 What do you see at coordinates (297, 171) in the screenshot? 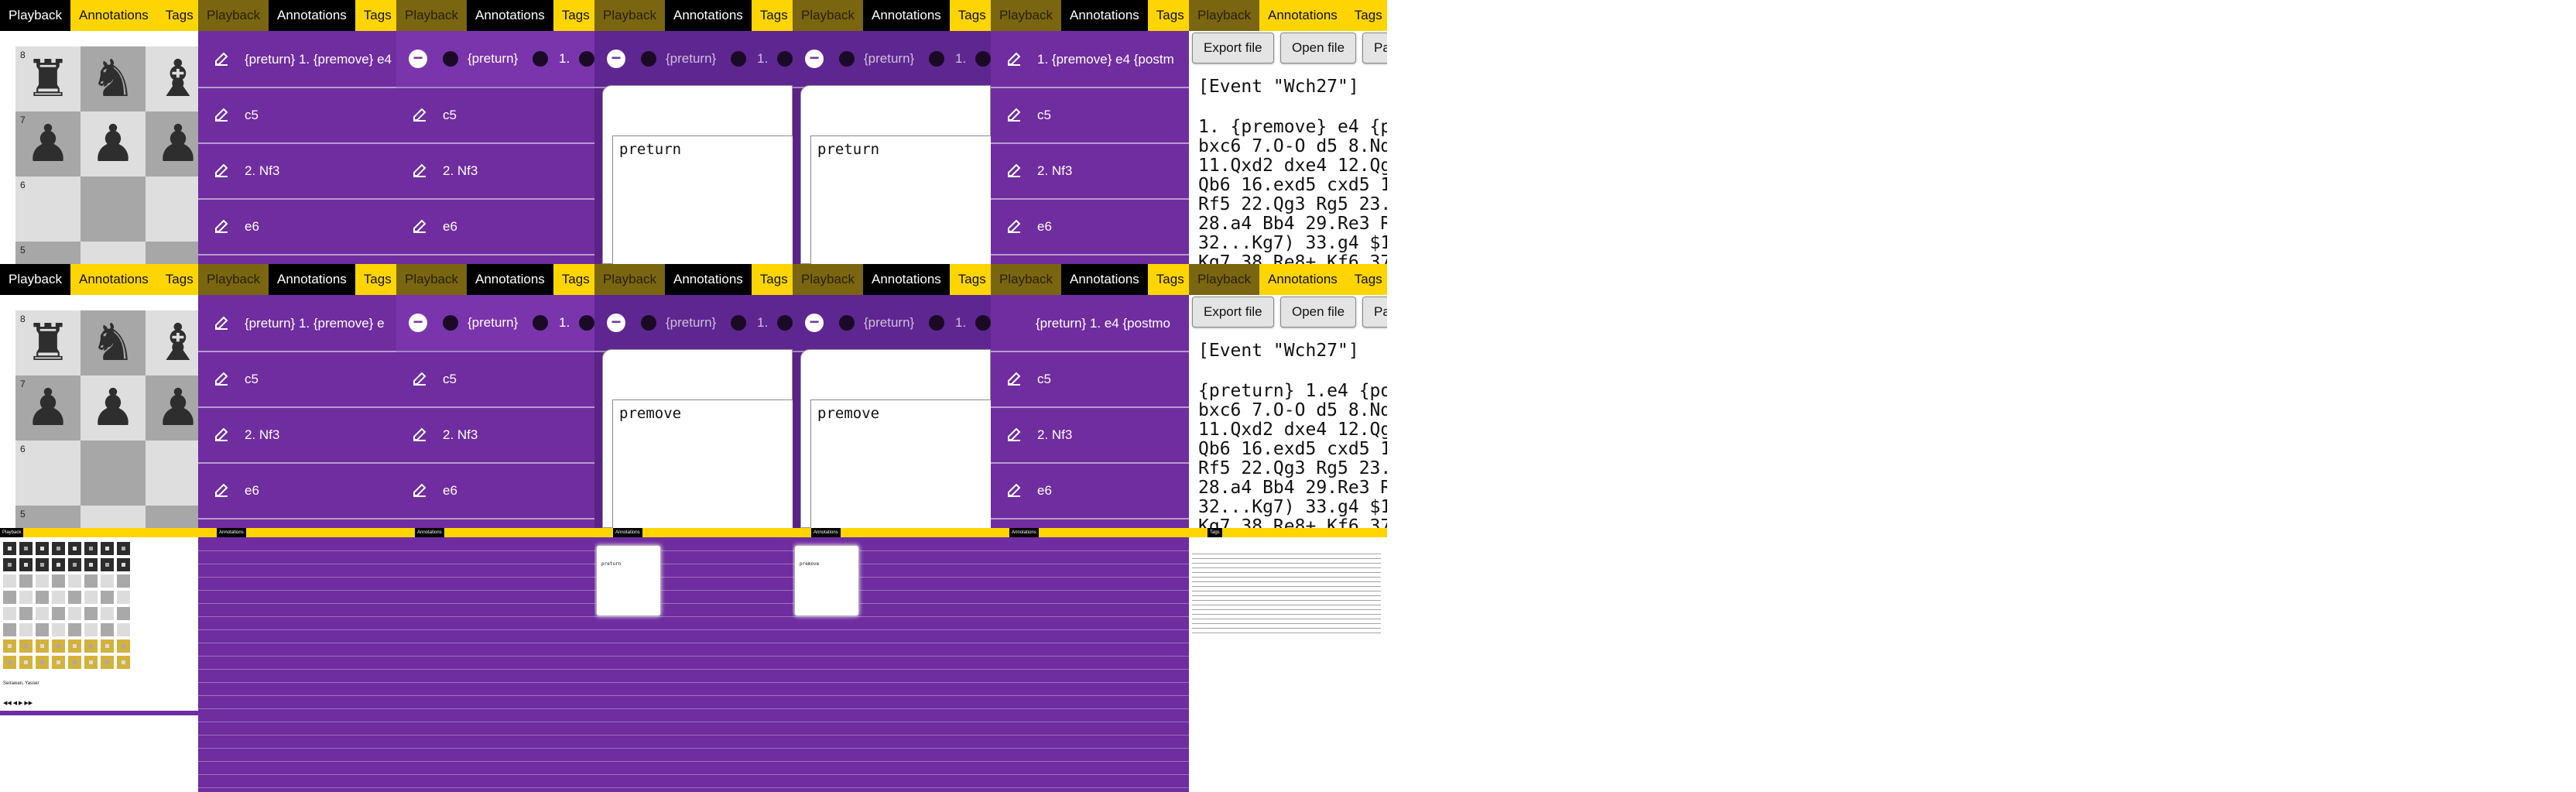
I see `move-row: 2. Nf3` at bounding box center [297, 171].